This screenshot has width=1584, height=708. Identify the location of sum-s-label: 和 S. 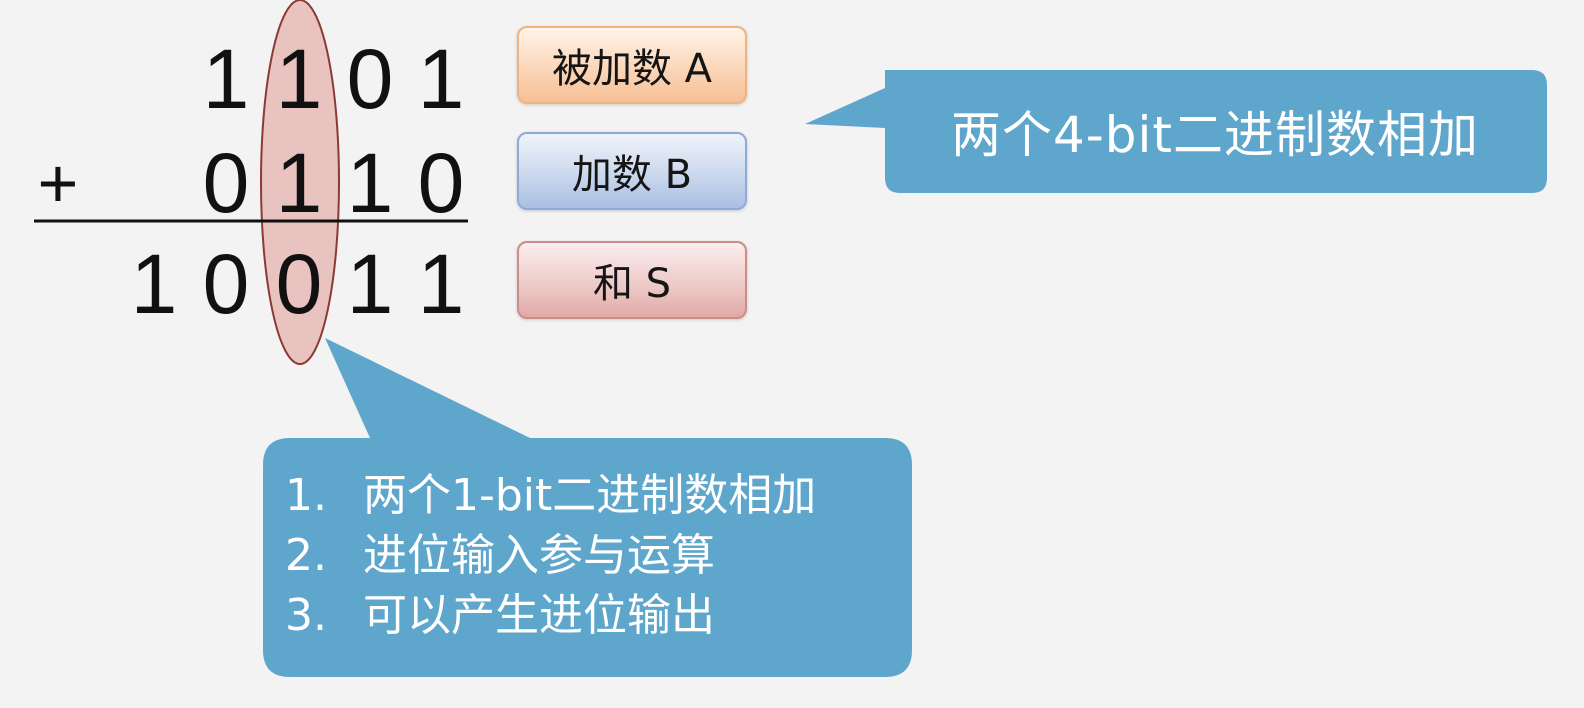
(632, 280).